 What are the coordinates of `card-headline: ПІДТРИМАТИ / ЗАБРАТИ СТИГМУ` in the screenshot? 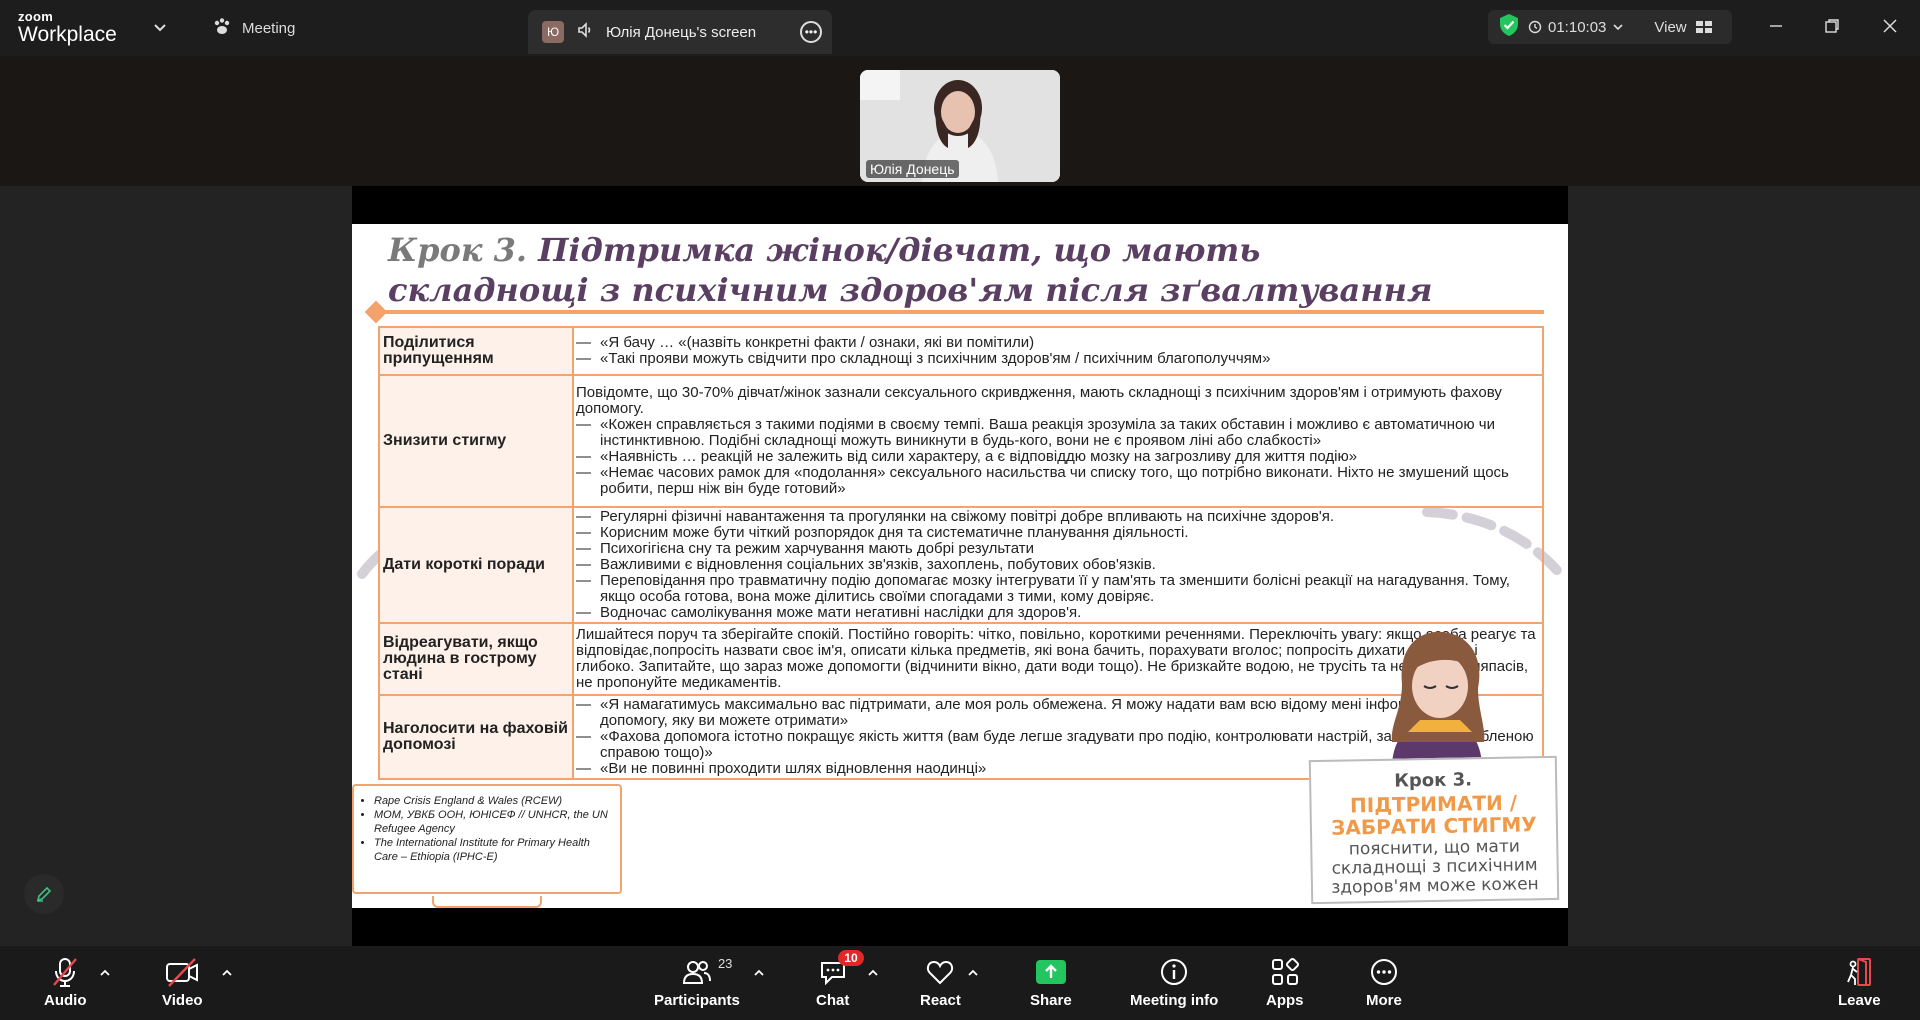 It's located at (1433, 815).